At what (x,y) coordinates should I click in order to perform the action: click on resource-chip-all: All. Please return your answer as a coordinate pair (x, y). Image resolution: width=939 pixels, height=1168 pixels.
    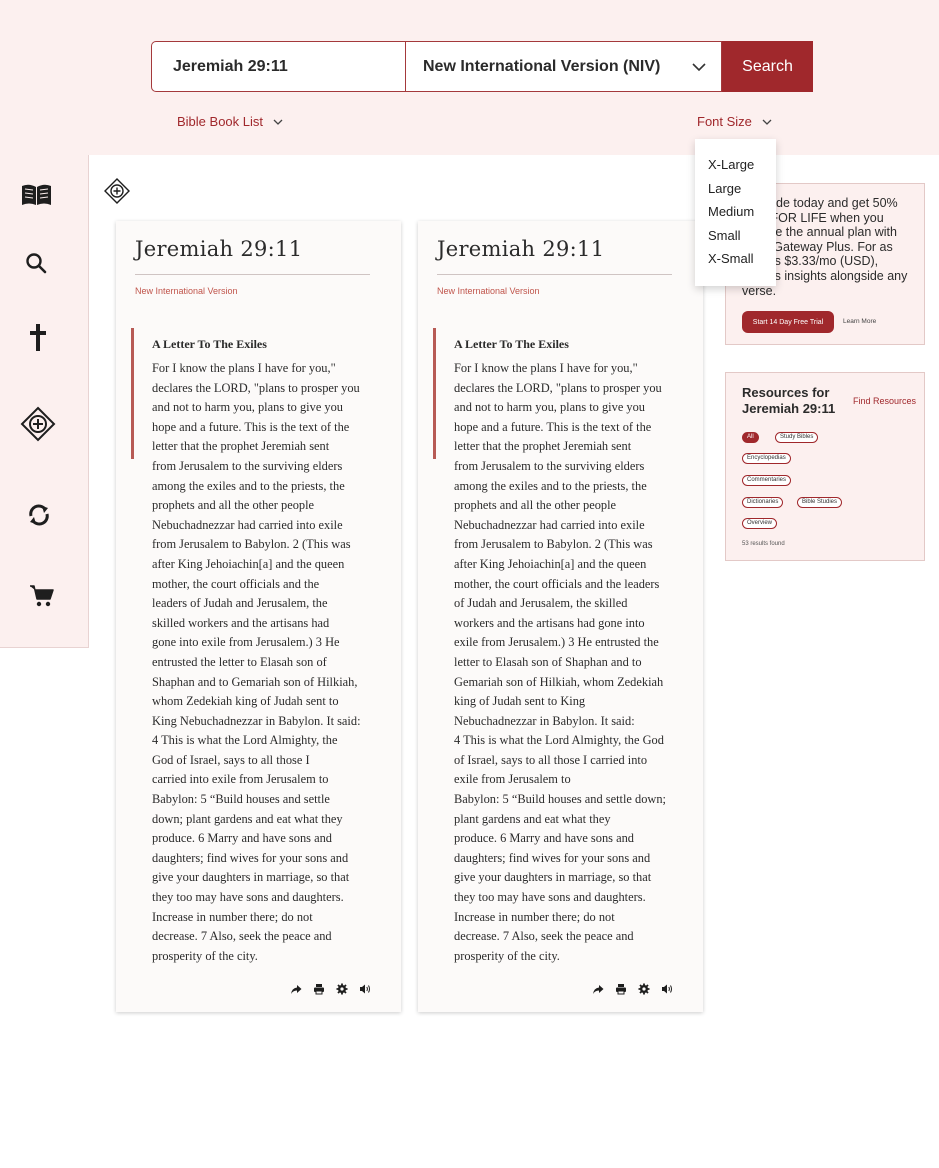
    Looking at the image, I should click on (750, 437).